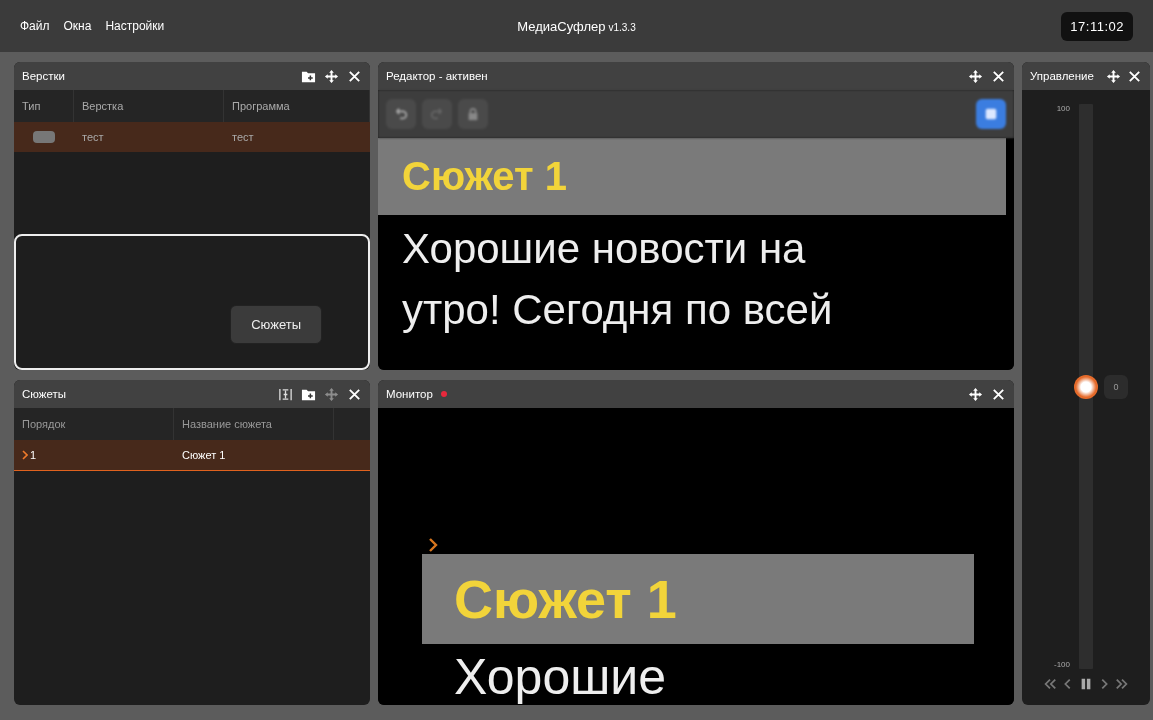 The image size is (1153, 720). I want to click on panel-title: Монитор, so click(409, 394).